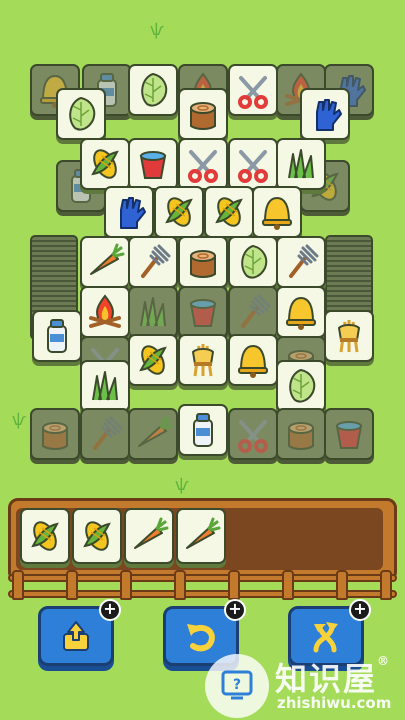  I want to click on tile-campfire, so click(105, 312).